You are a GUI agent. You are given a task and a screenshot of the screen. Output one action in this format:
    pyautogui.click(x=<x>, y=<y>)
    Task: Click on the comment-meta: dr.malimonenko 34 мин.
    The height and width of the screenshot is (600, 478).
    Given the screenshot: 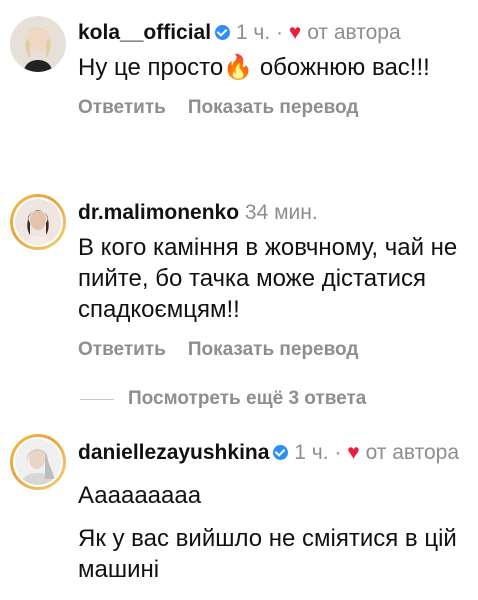 What is the action you would take?
    pyautogui.click(x=274, y=213)
    